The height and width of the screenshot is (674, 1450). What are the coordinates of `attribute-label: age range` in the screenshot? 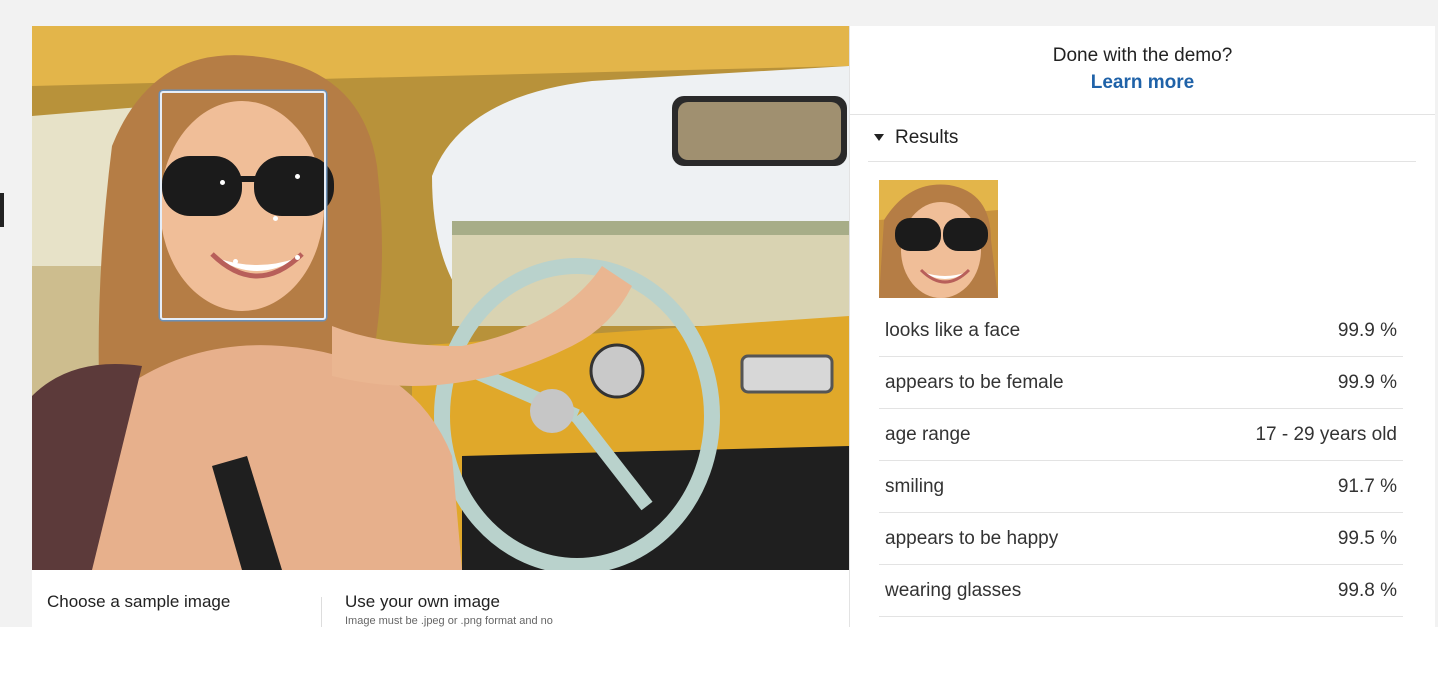 It's located at (928, 434).